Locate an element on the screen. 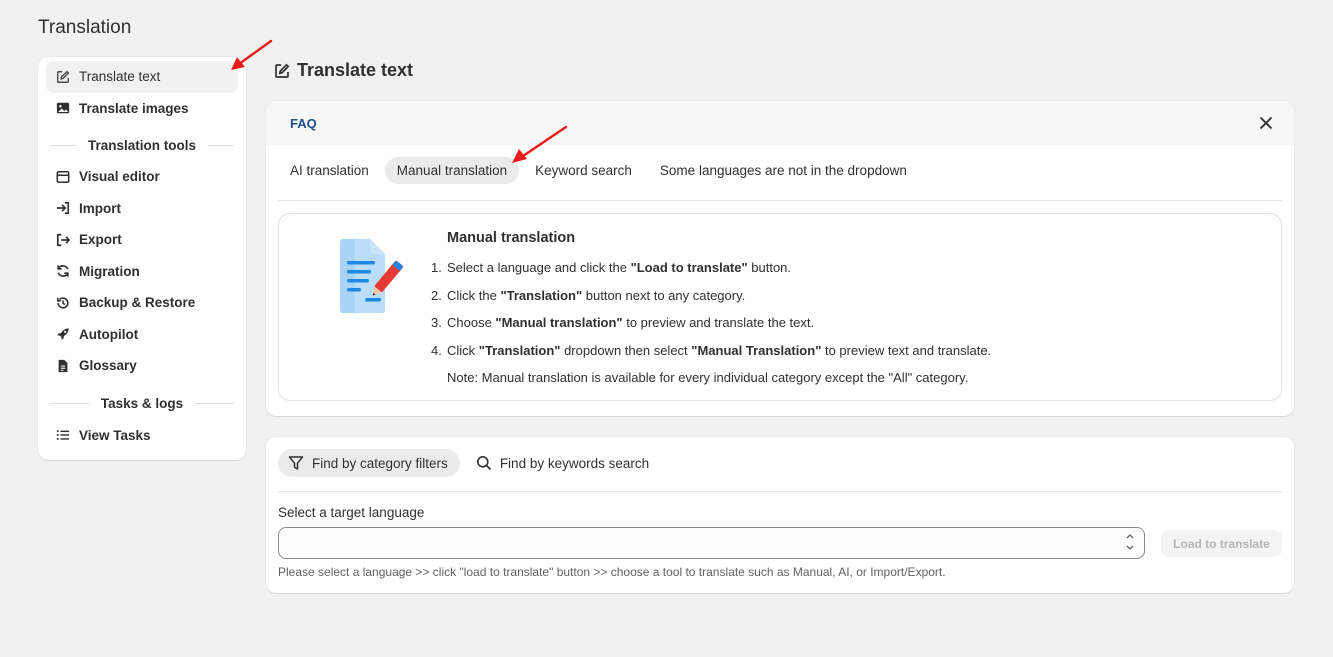  list-icon is located at coordinates (63, 435).